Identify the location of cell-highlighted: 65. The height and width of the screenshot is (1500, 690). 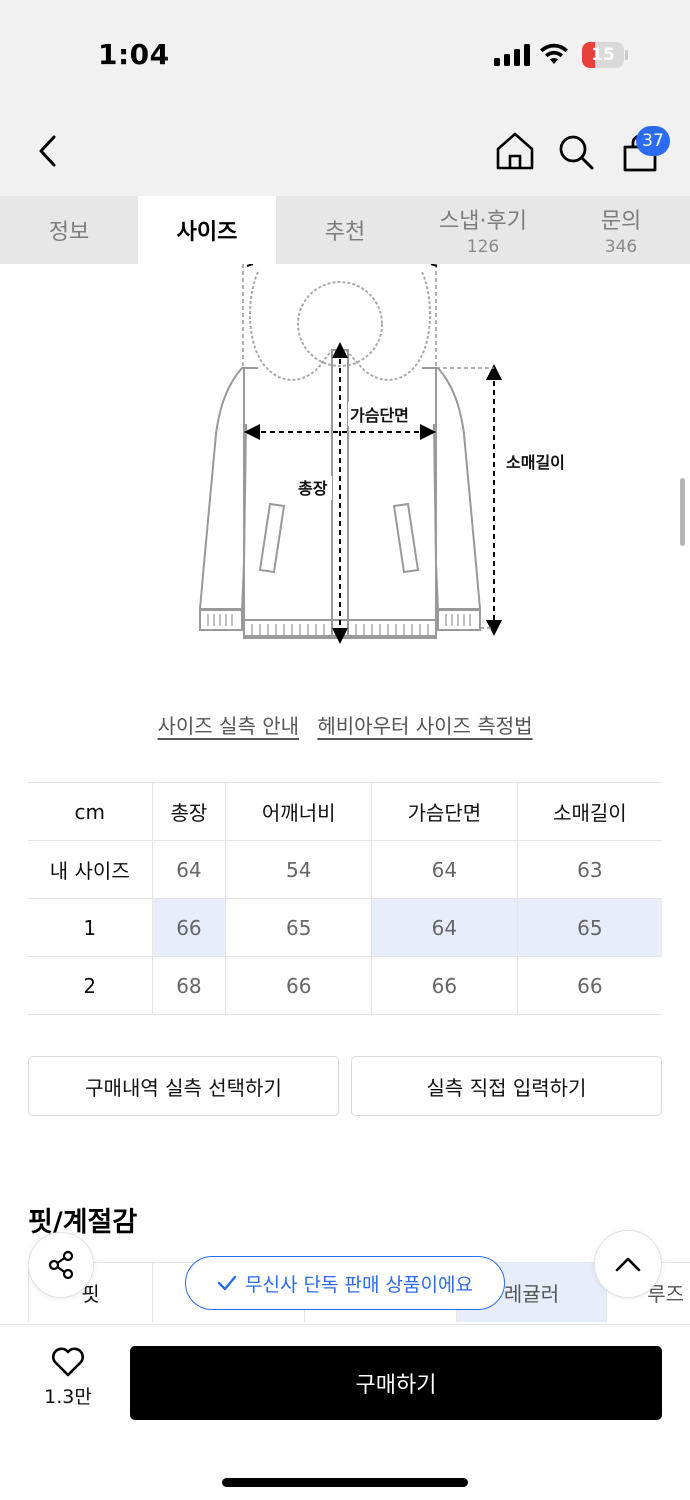
(589, 927).